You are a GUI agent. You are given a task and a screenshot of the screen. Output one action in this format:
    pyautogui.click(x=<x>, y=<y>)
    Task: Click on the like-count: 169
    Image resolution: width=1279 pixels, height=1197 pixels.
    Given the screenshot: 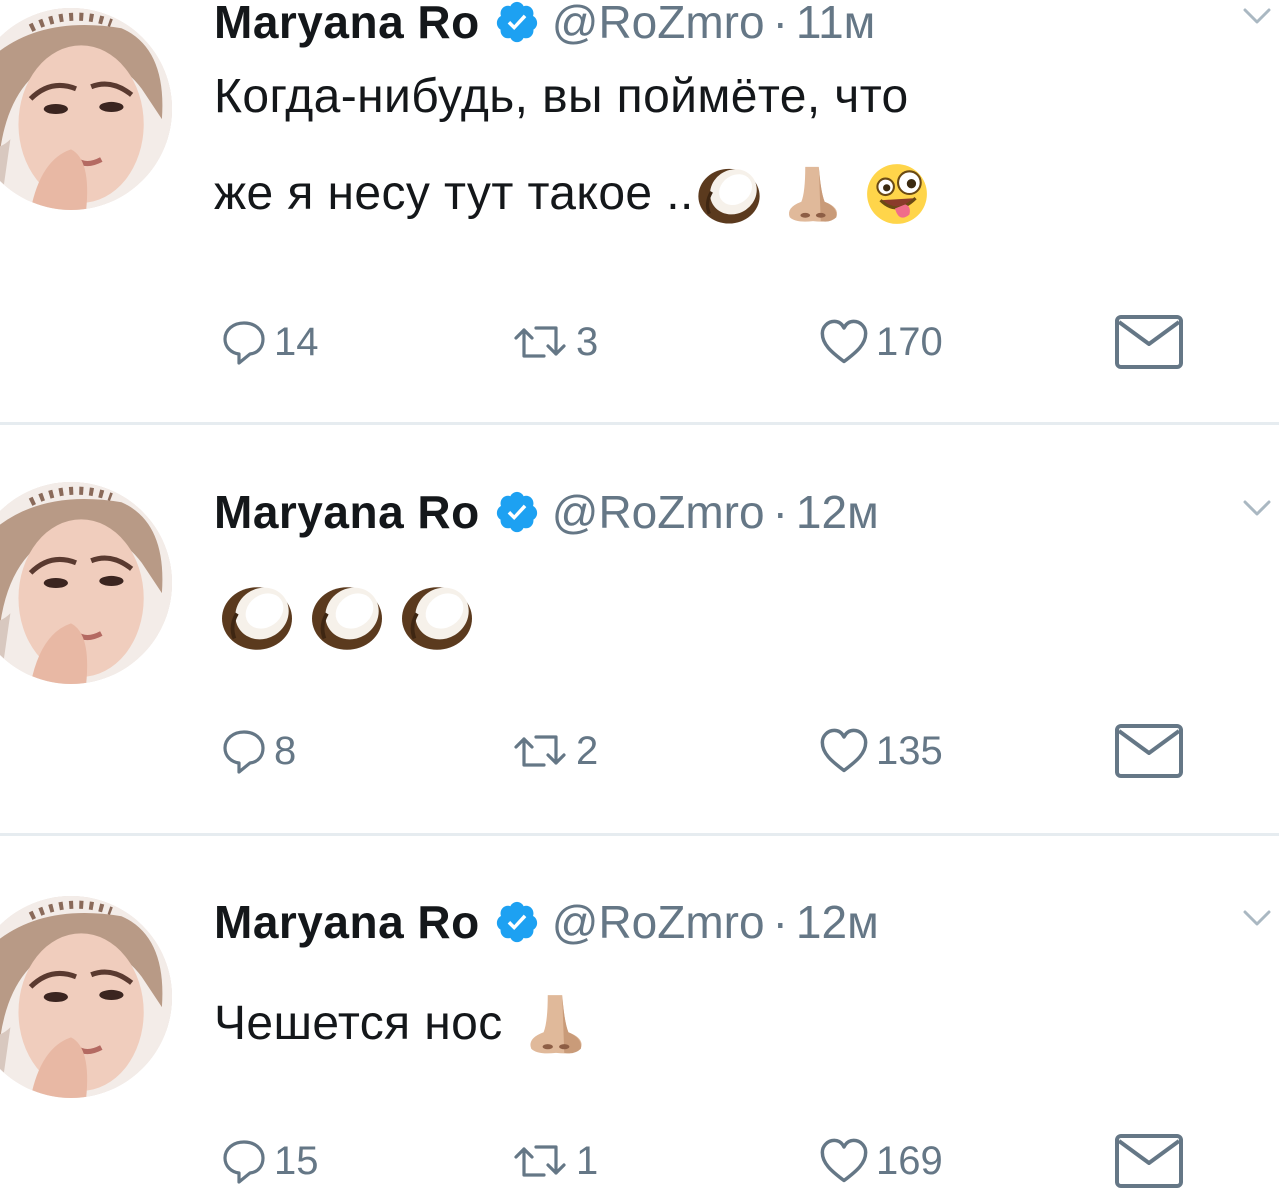 What is the action you would take?
    pyautogui.click(x=909, y=1160)
    